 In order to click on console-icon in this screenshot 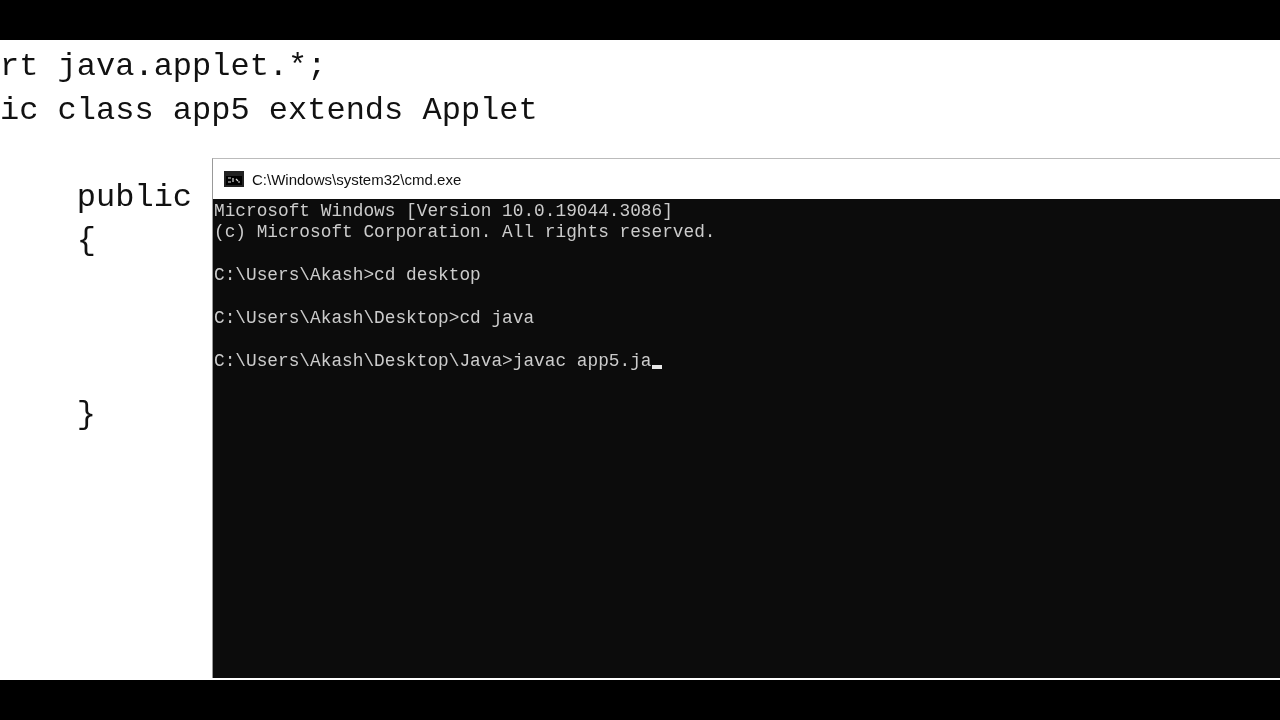, I will do `click(234, 179)`.